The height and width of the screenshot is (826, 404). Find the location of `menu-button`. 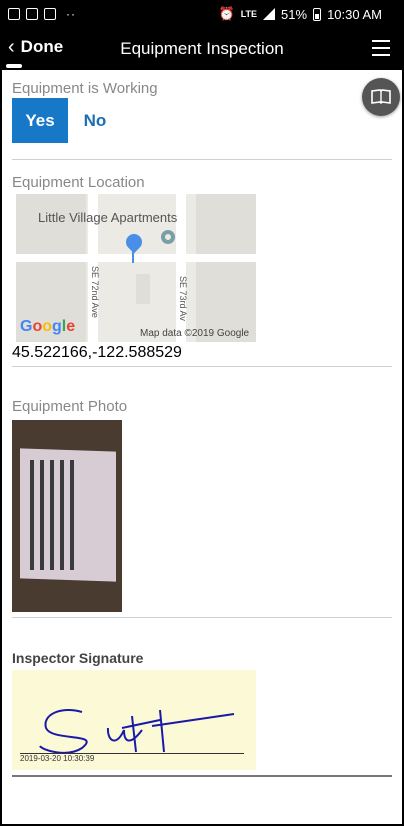

menu-button is located at coordinates (381, 48).